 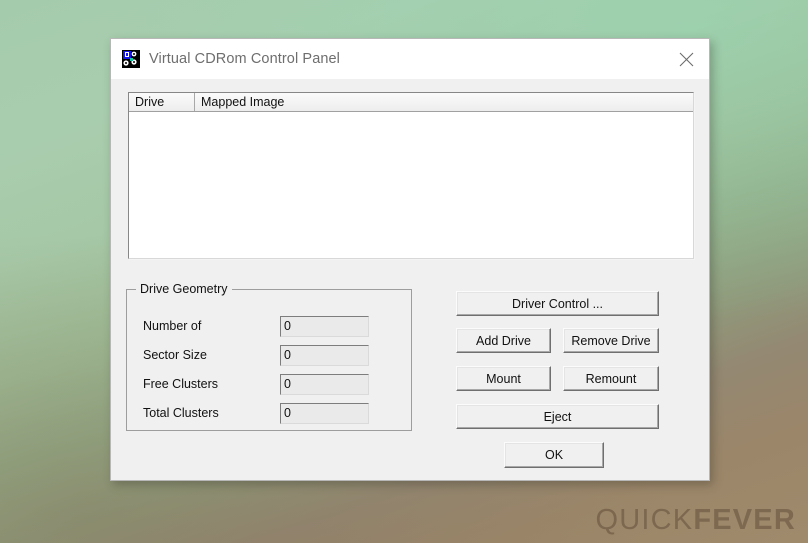 I want to click on ok-button: OK, so click(x=554, y=455).